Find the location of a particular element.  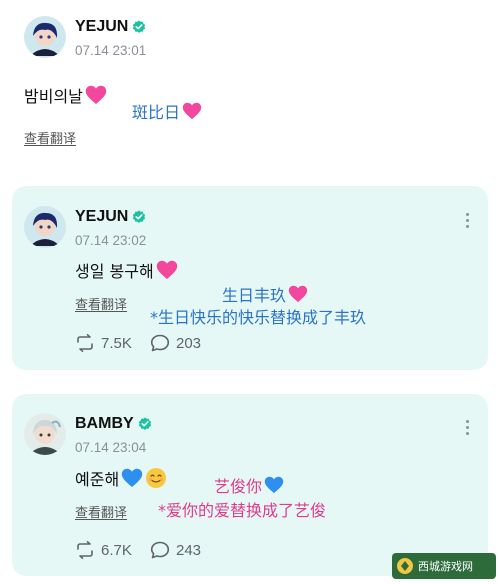

translation-annotation: 斑比日 is located at coordinates (167, 111).